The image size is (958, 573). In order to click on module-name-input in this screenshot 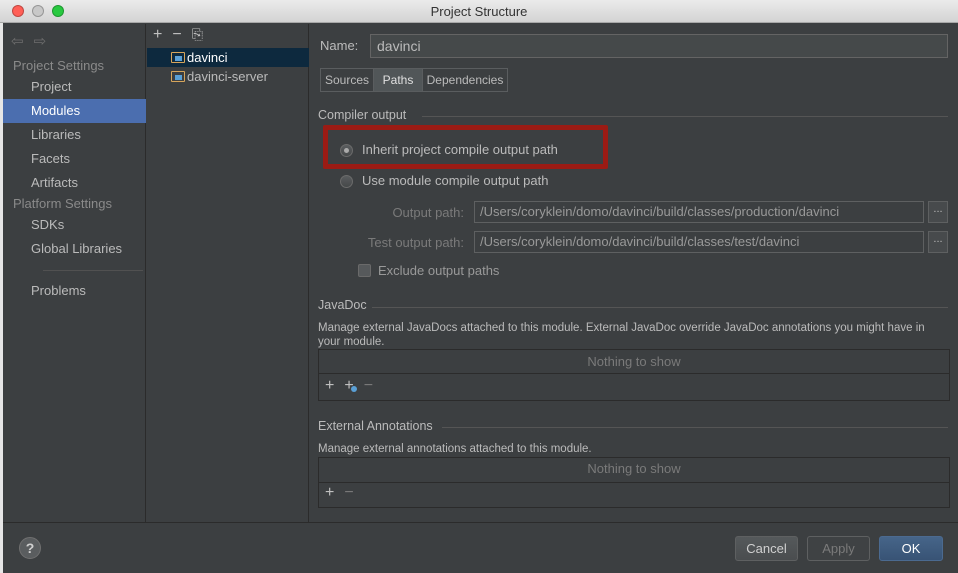, I will do `click(659, 46)`.